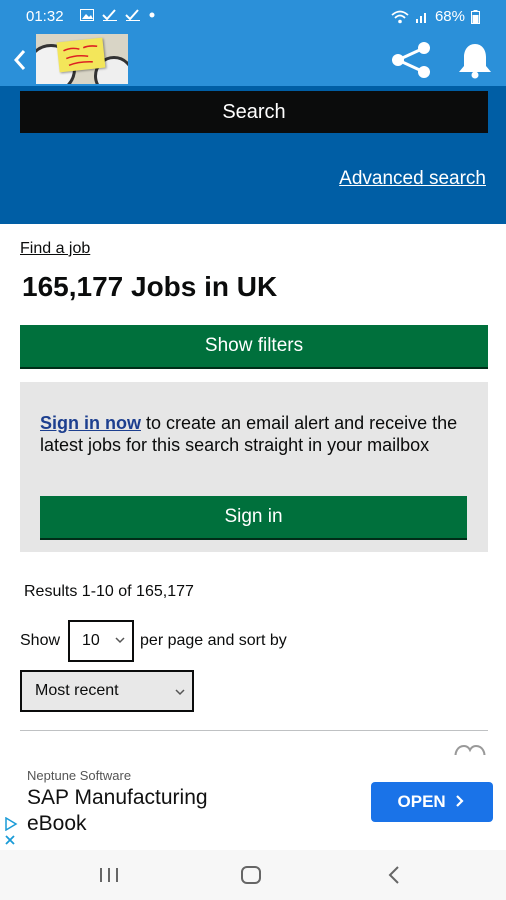  Describe the element at coordinates (11, 824) in the screenshot. I see `adchoices-icon` at that location.